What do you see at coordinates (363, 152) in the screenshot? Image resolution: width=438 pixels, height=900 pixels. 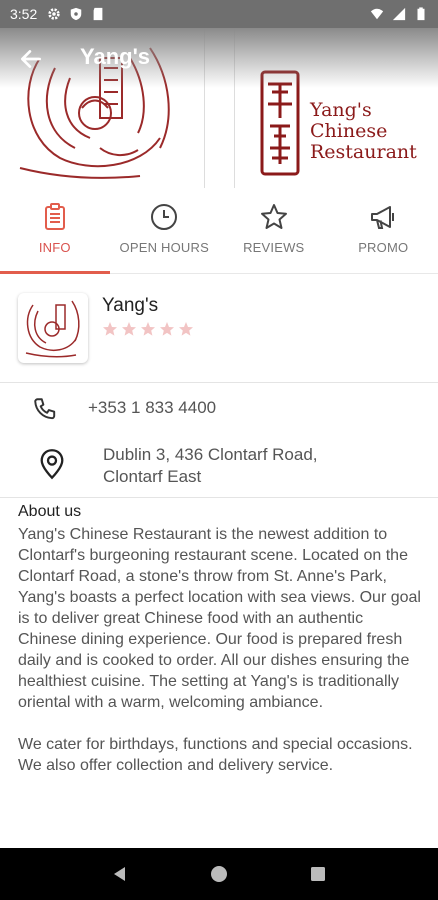 I see `logo-line: Restaurant` at bounding box center [363, 152].